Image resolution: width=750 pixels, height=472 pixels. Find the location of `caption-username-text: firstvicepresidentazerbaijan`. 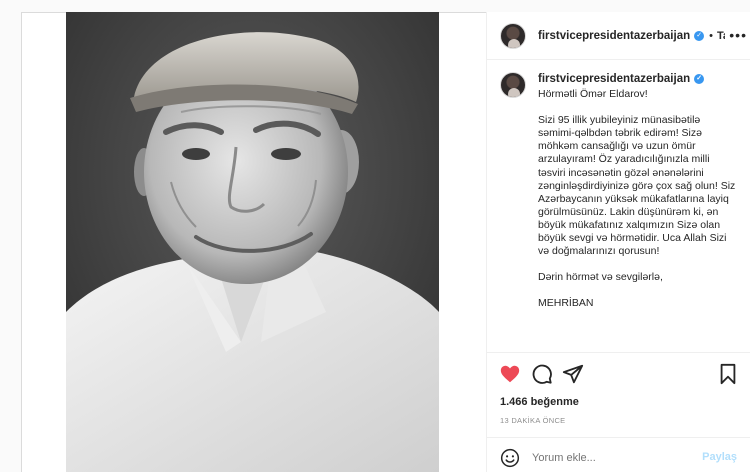

caption-username-text: firstvicepresidentazerbaijan is located at coordinates (614, 79).